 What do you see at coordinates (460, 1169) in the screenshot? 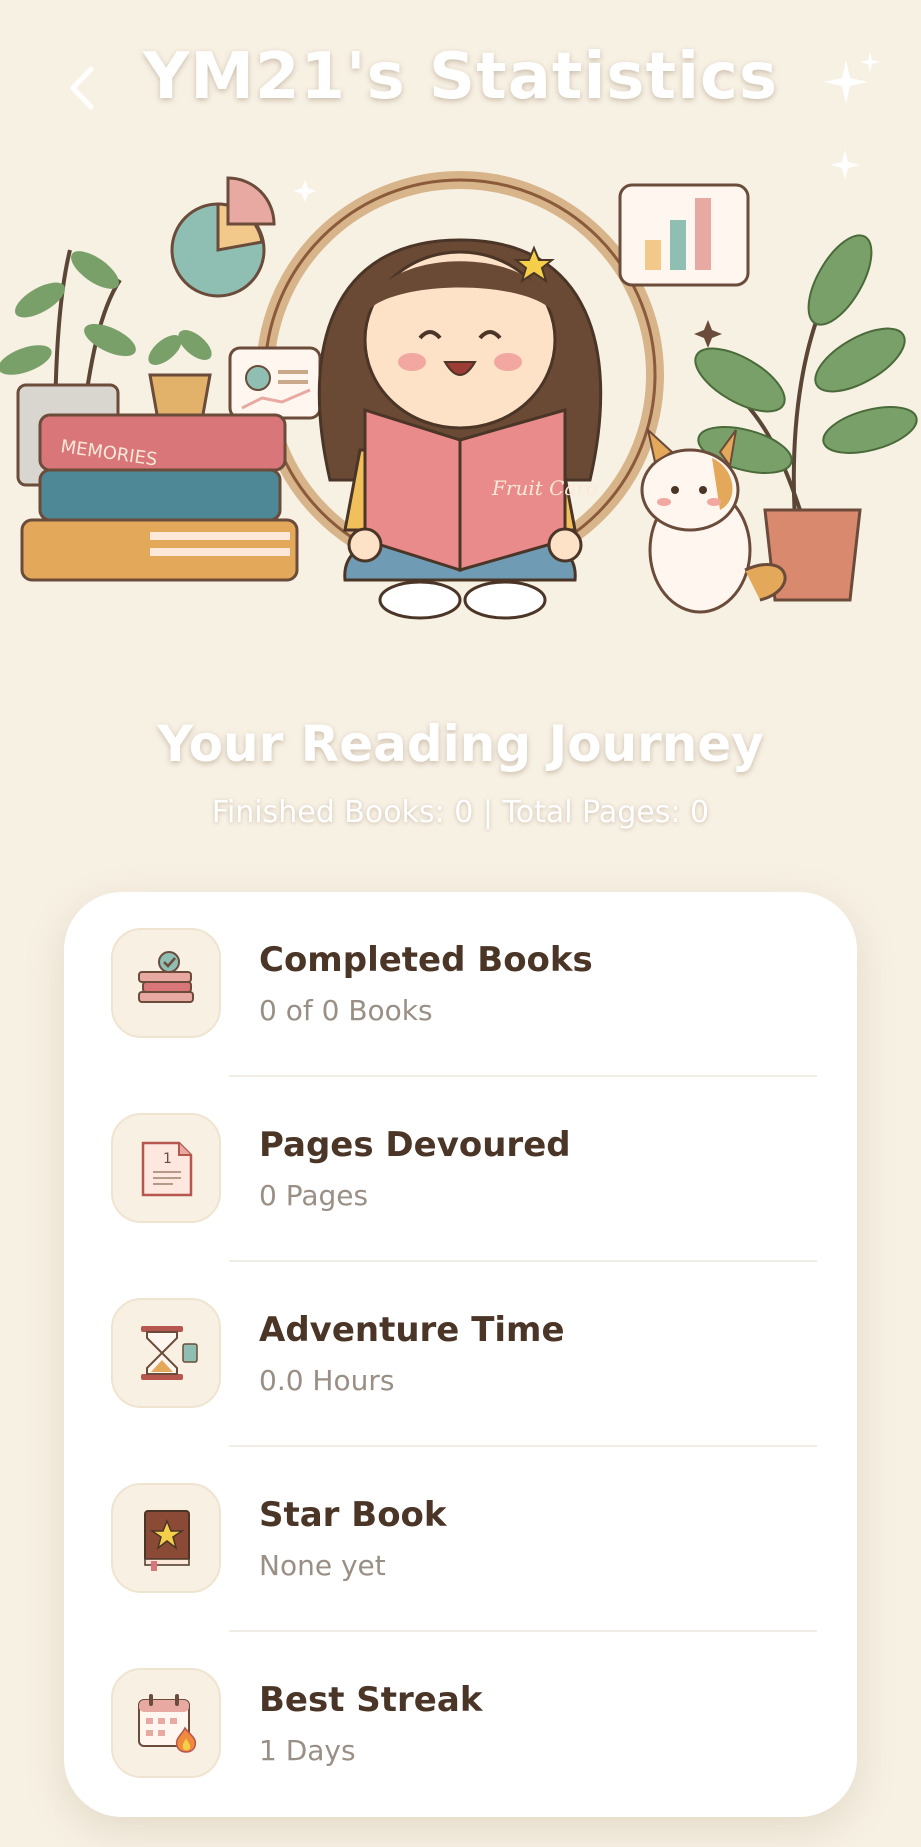
I see `stat-row-pages-devoured: 1 Pages Devoured 0 Pages` at bounding box center [460, 1169].